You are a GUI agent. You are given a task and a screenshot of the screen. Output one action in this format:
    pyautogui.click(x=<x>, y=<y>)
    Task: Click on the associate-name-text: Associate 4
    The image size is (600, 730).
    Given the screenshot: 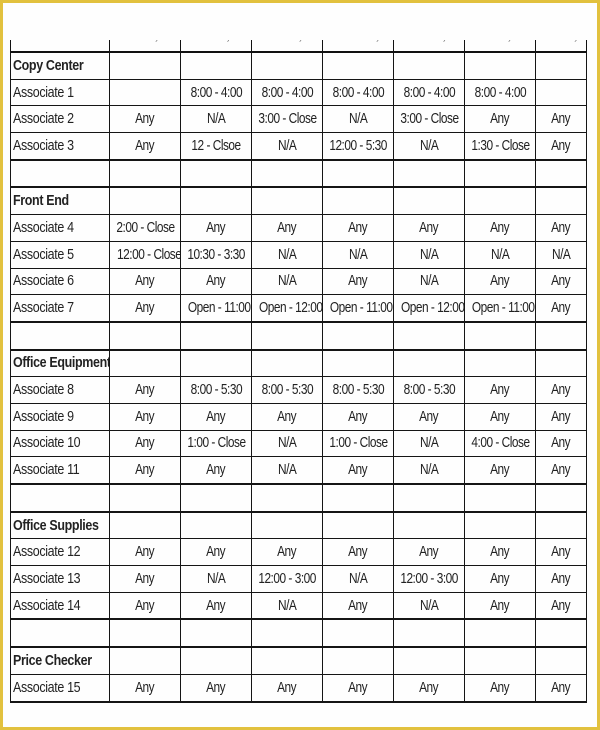 What is the action you would take?
    pyautogui.click(x=43, y=227)
    